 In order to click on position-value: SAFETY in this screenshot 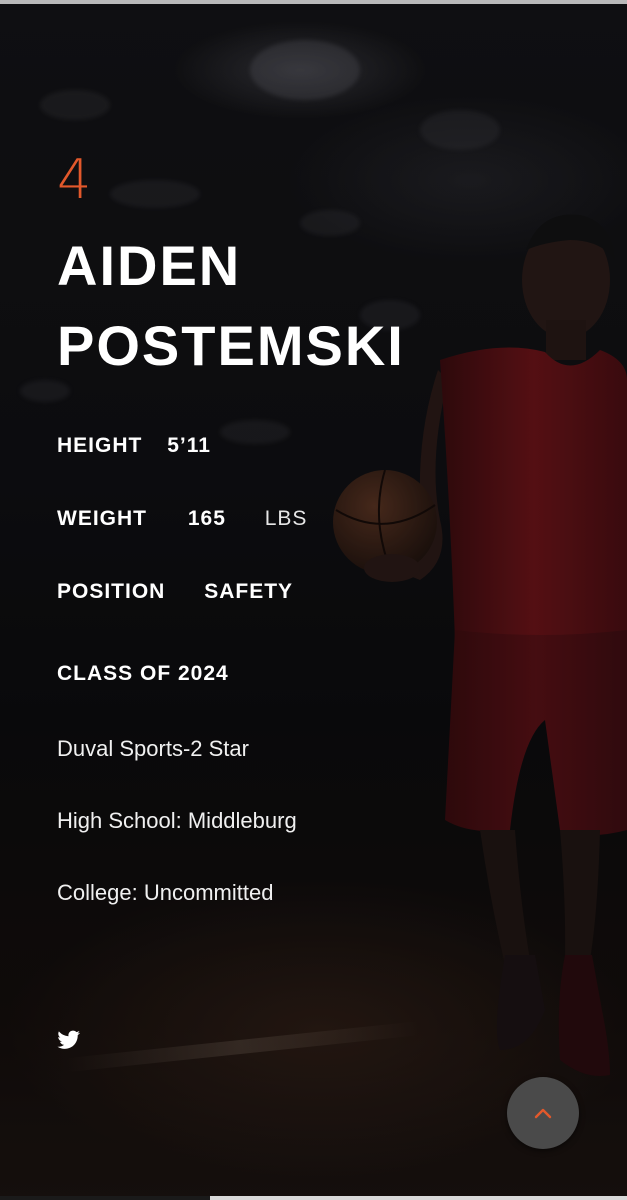, I will do `click(249, 592)`.